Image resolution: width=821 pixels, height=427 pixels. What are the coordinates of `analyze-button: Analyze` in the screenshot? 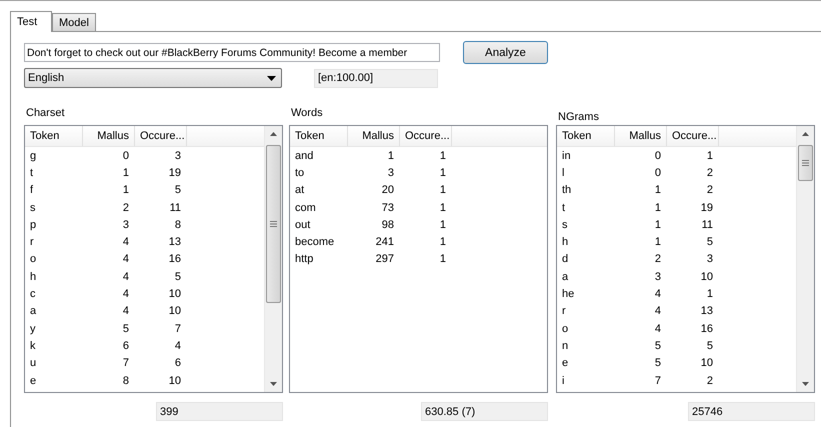 It's located at (505, 52).